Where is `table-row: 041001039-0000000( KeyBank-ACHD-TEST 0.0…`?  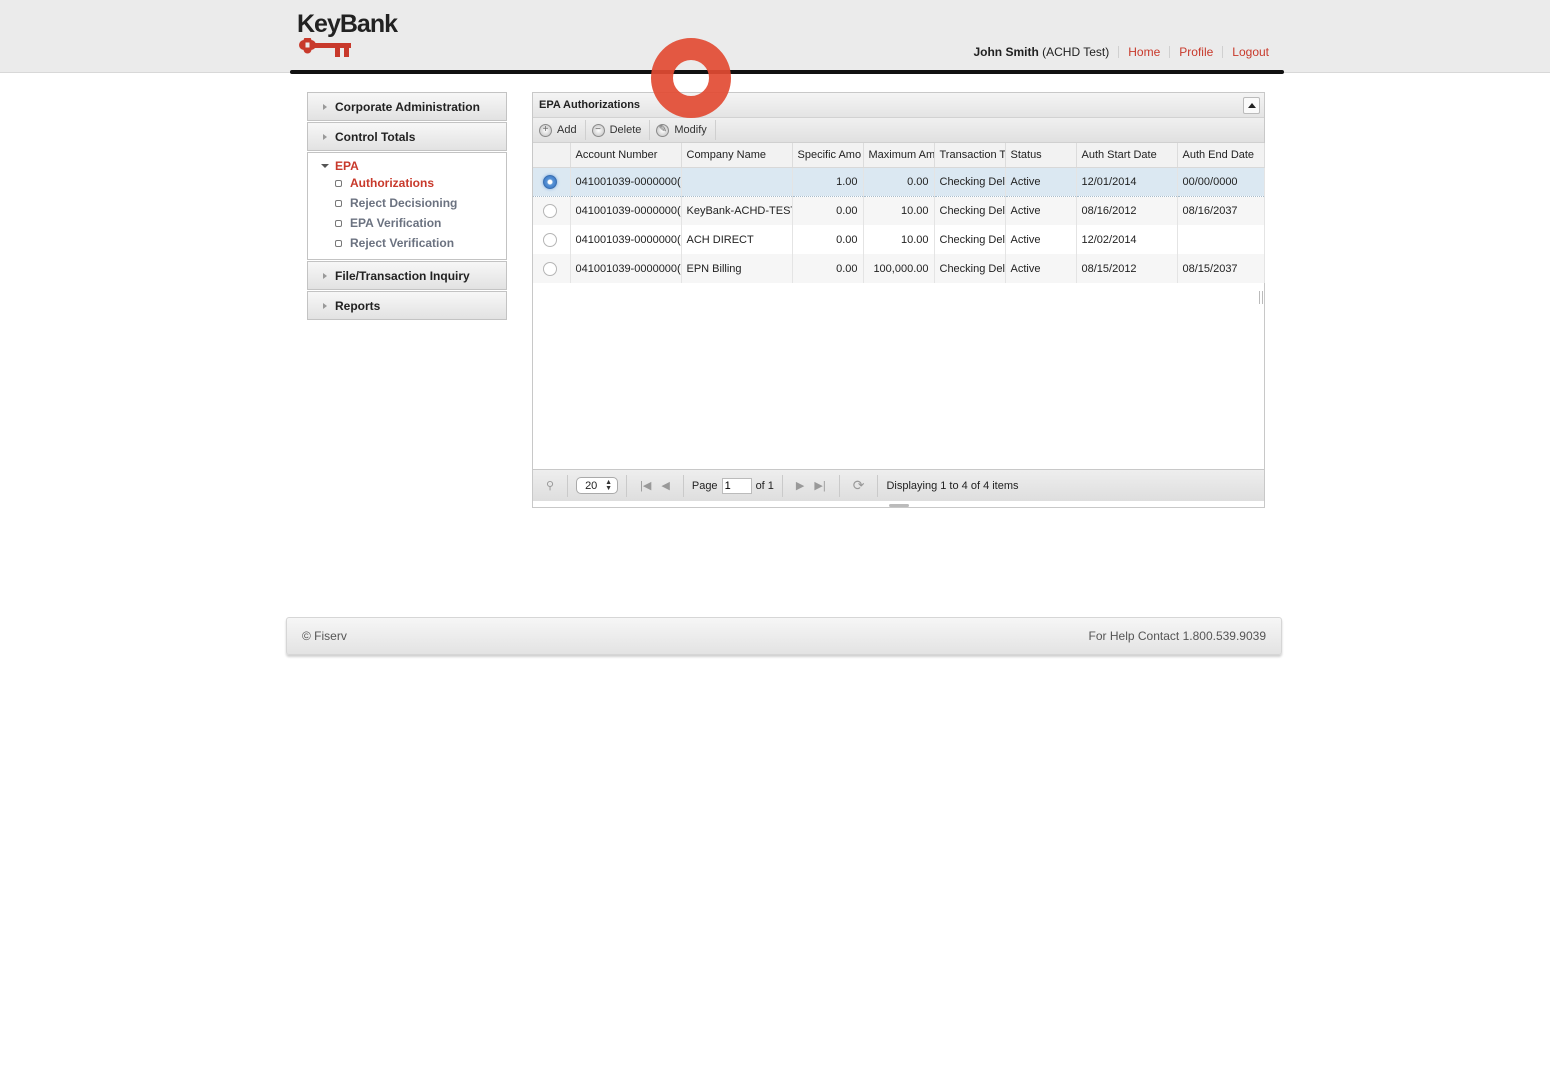 table-row: 041001039-0000000( KeyBank-ACHD-TEST 0.0… is located at coordinates (899, 210).